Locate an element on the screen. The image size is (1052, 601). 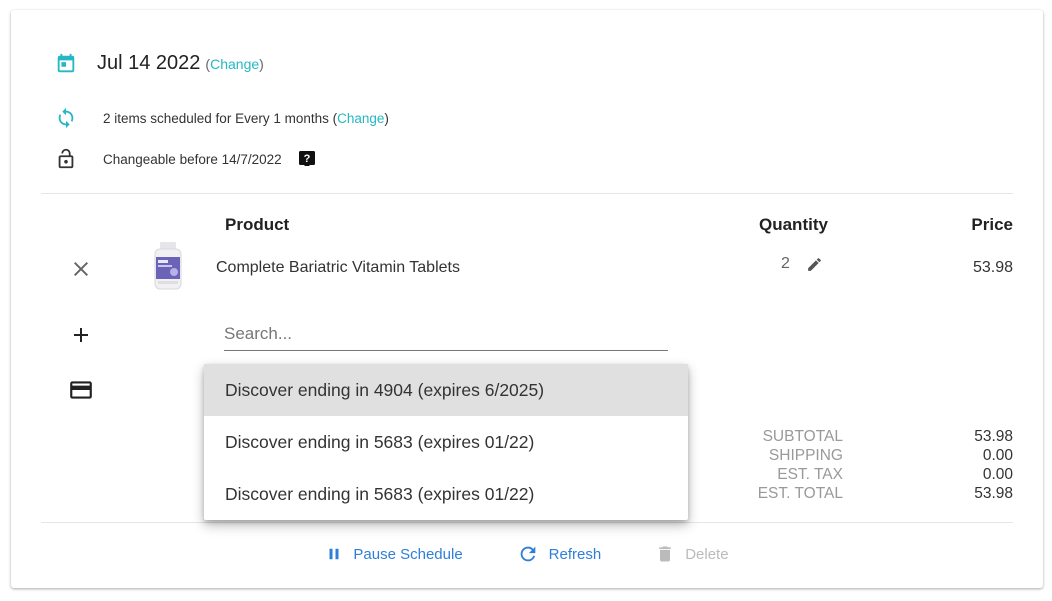
header-product: Product is located at coordinates (257, 224).